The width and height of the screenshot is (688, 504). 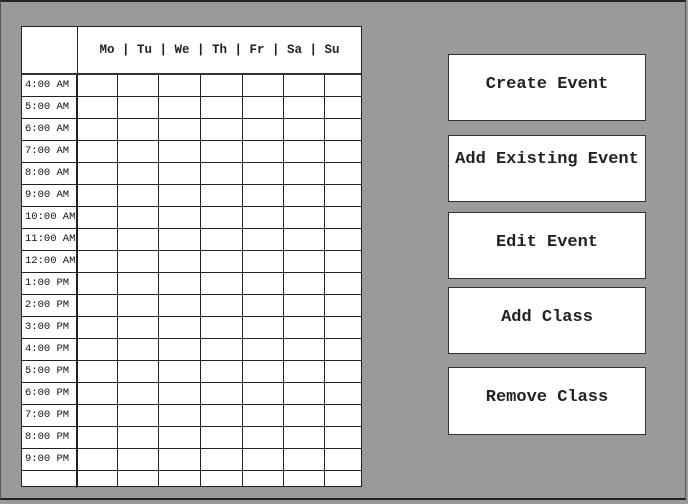 I want to click on remove-class-button: Remove Class, so click(x=547, y=401).